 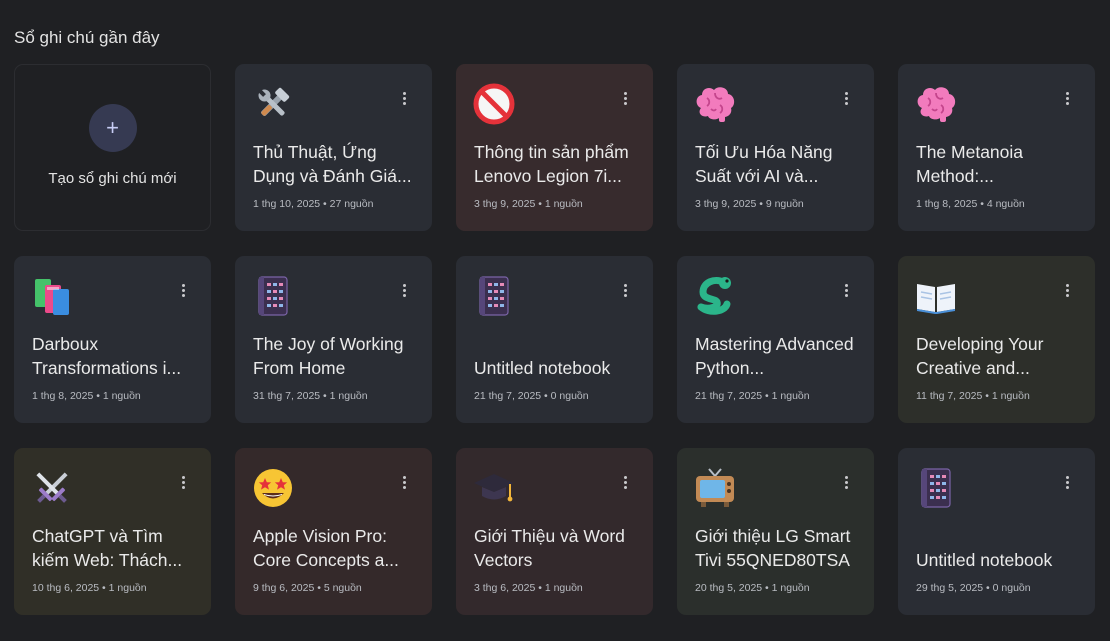 I want to click on star-struck-icon, so click(x=273, y=488).